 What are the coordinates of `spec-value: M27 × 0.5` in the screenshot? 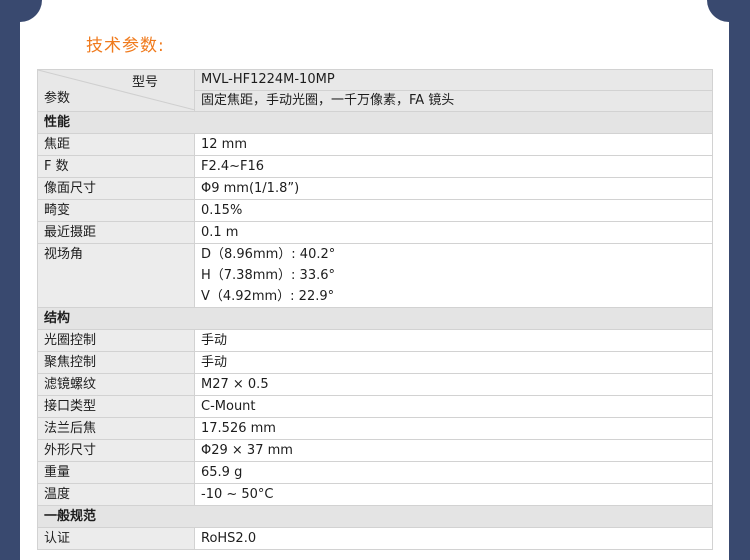 It's located at (453, 384).